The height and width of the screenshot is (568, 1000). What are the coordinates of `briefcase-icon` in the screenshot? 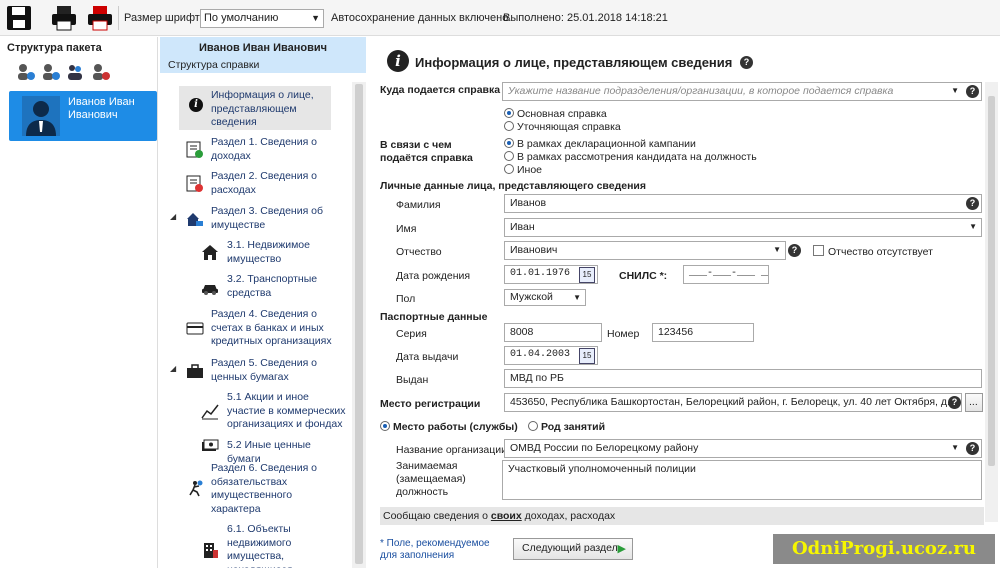 It's located at (195, 371).